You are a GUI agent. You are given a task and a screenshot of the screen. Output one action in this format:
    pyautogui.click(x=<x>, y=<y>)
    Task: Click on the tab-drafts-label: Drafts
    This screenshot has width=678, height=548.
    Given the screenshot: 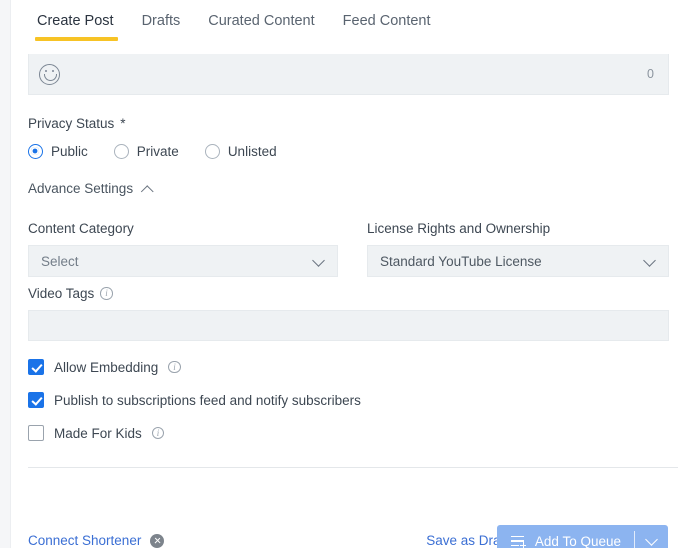 What is the action you would take?
    pyautogui.click(x=161, y=21)
    